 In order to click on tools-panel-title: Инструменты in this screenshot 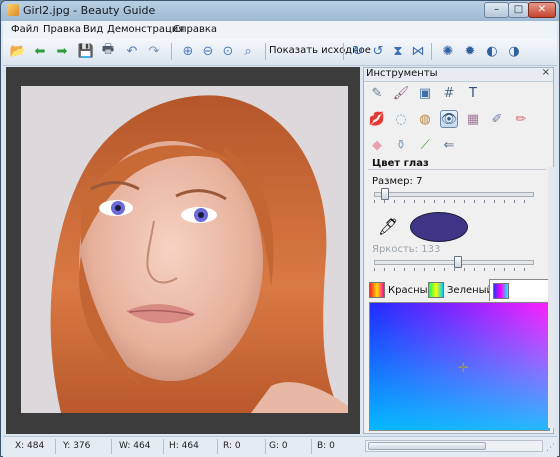, I will do `click(402, 73)`.